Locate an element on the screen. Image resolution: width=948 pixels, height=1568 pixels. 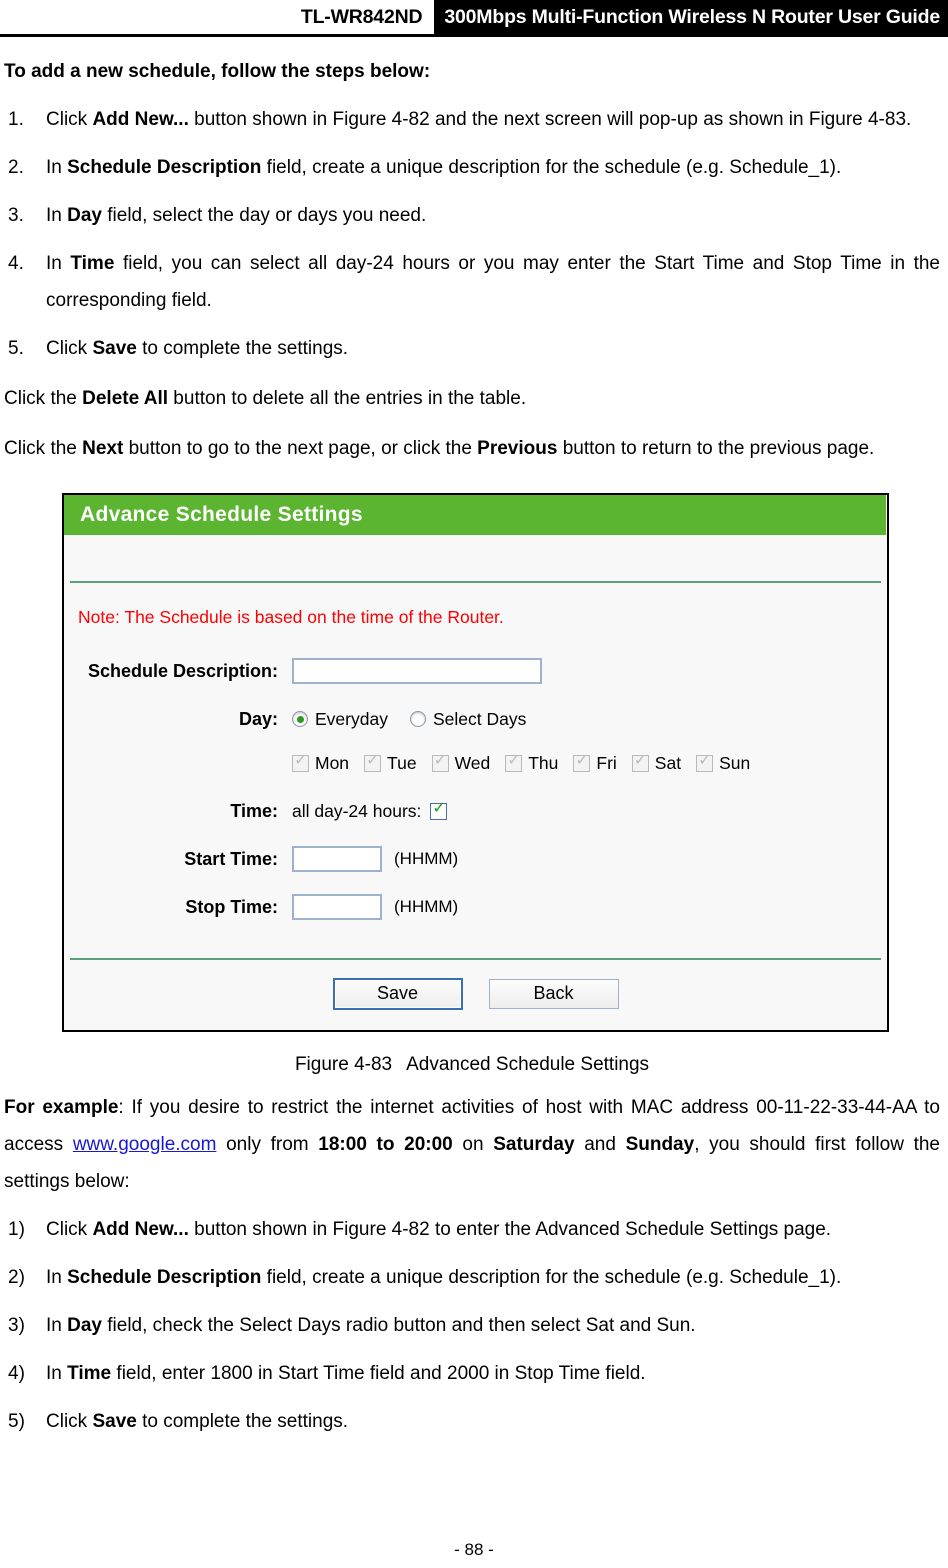
weekday-checkbox-fri: ✓ Fri is located at coordinates (595, 762).